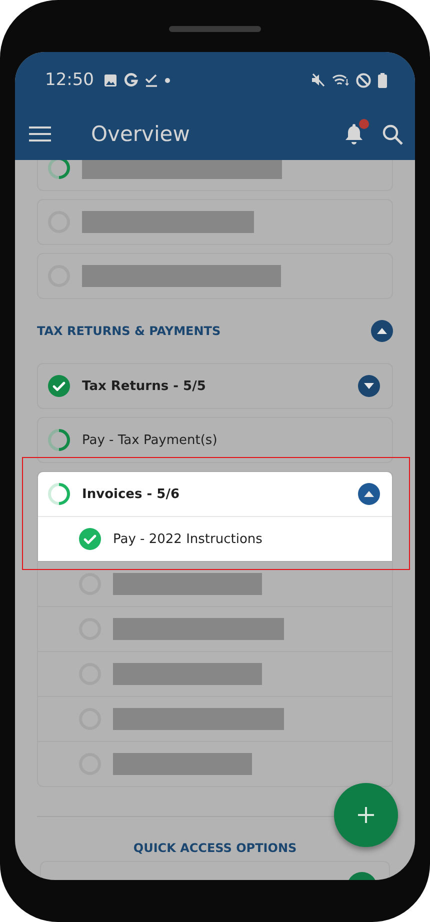 Image resolution: width=430 pixels, height=922 pixels. Describe the element at coordinates (318, 80) in the screenshot. I see `mute-icon` at that location.